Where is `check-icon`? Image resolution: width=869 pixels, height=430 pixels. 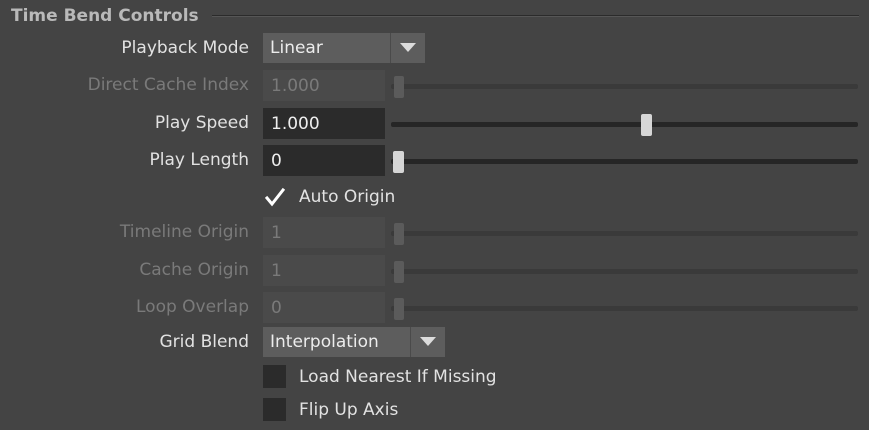 check-icon is located at coordinates (275, 197).